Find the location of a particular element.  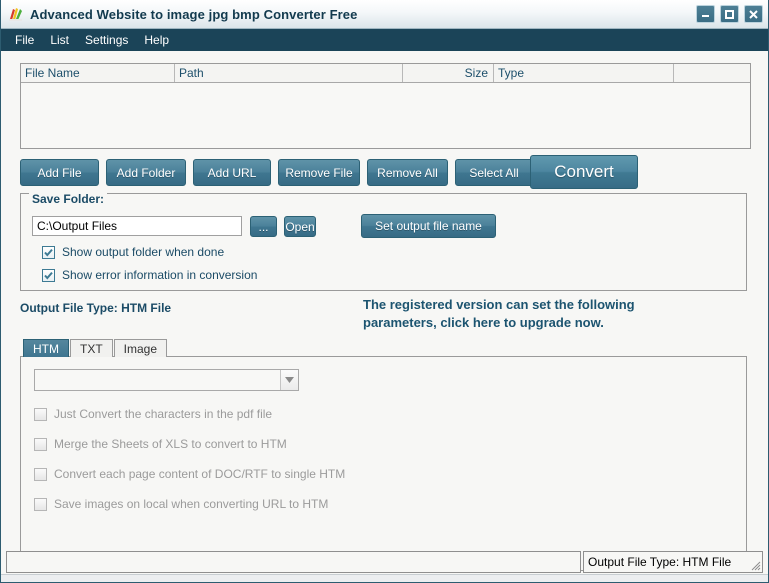

file-list: File Name Path Size Type is located at coordinates (385, 106).